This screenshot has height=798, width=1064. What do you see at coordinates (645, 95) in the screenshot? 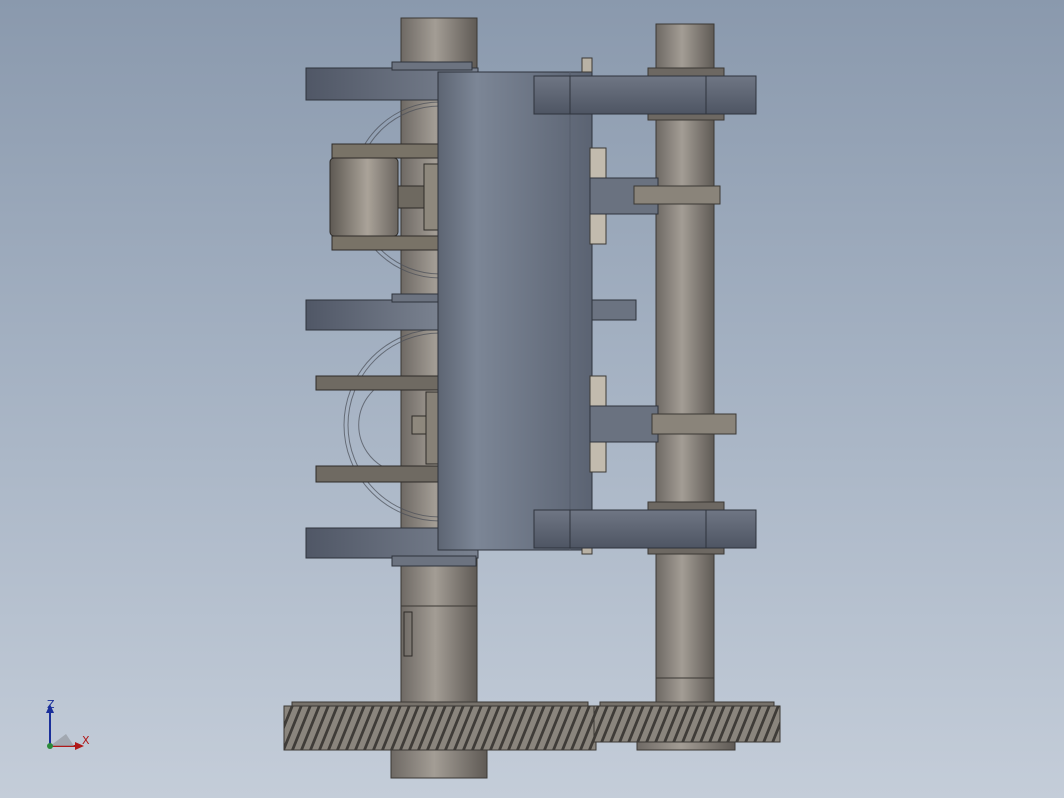
I see `right-bracket-top` at bounding box center [645, 95].